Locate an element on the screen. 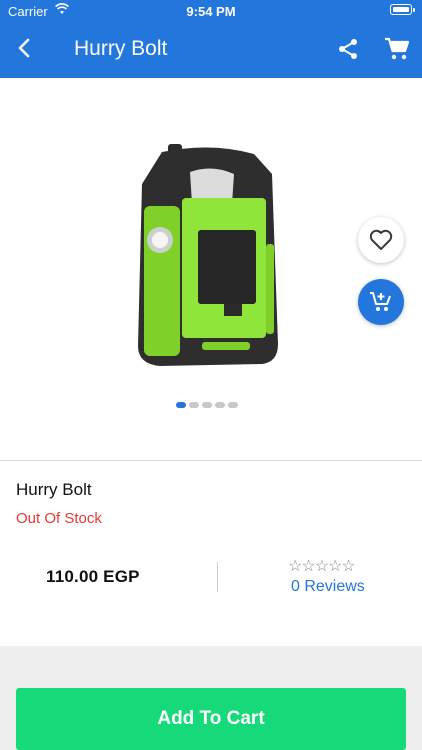  rating-stars: ☆☆☆☆☆ is located at coordinates (322, 566).